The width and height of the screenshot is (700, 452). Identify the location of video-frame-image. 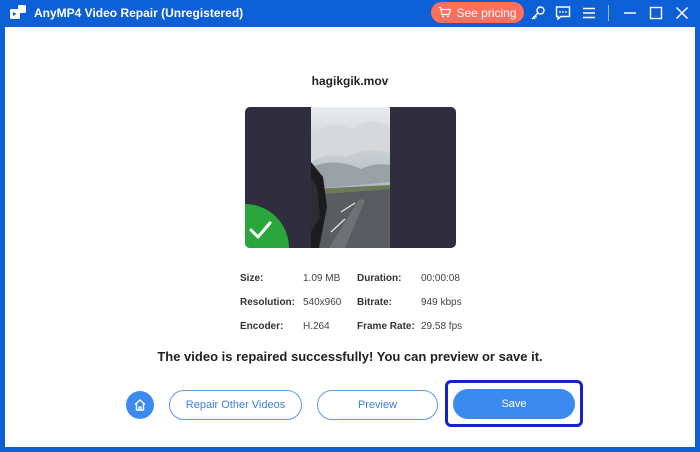
(350, 177).